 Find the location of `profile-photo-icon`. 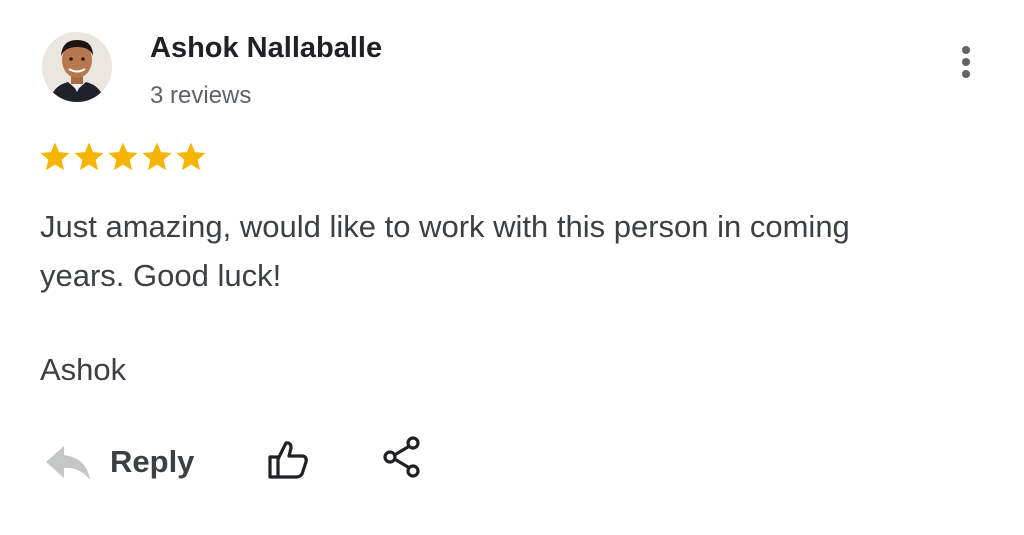

profile-photo-icon is located at coordinates (77, 67).